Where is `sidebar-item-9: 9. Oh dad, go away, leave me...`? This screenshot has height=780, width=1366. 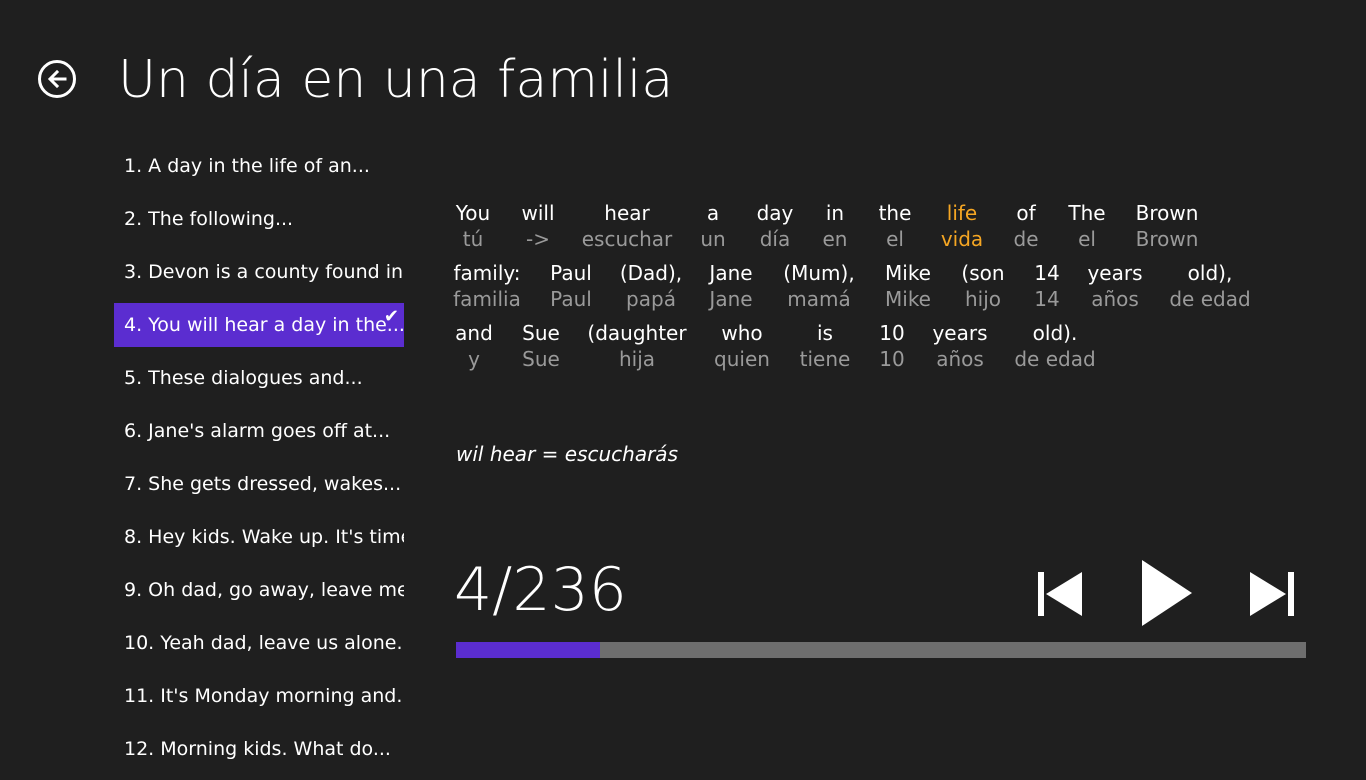
sidebar-item-9: 9. Oh dad, go away, leave me... is located at coordinates (259, 590).